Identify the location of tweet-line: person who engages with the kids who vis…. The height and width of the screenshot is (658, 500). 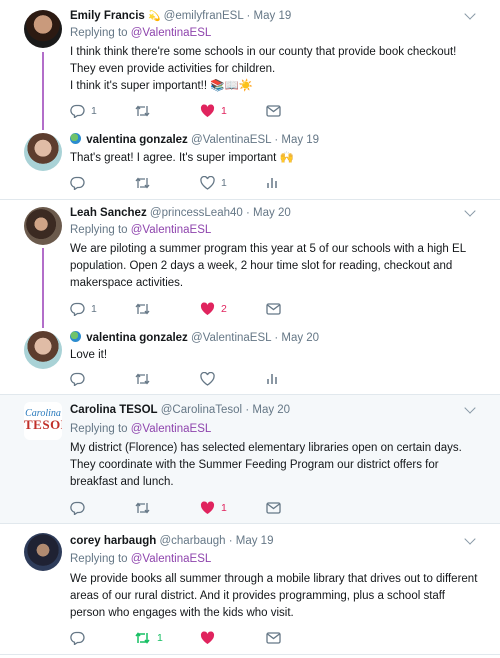
(182, 613).